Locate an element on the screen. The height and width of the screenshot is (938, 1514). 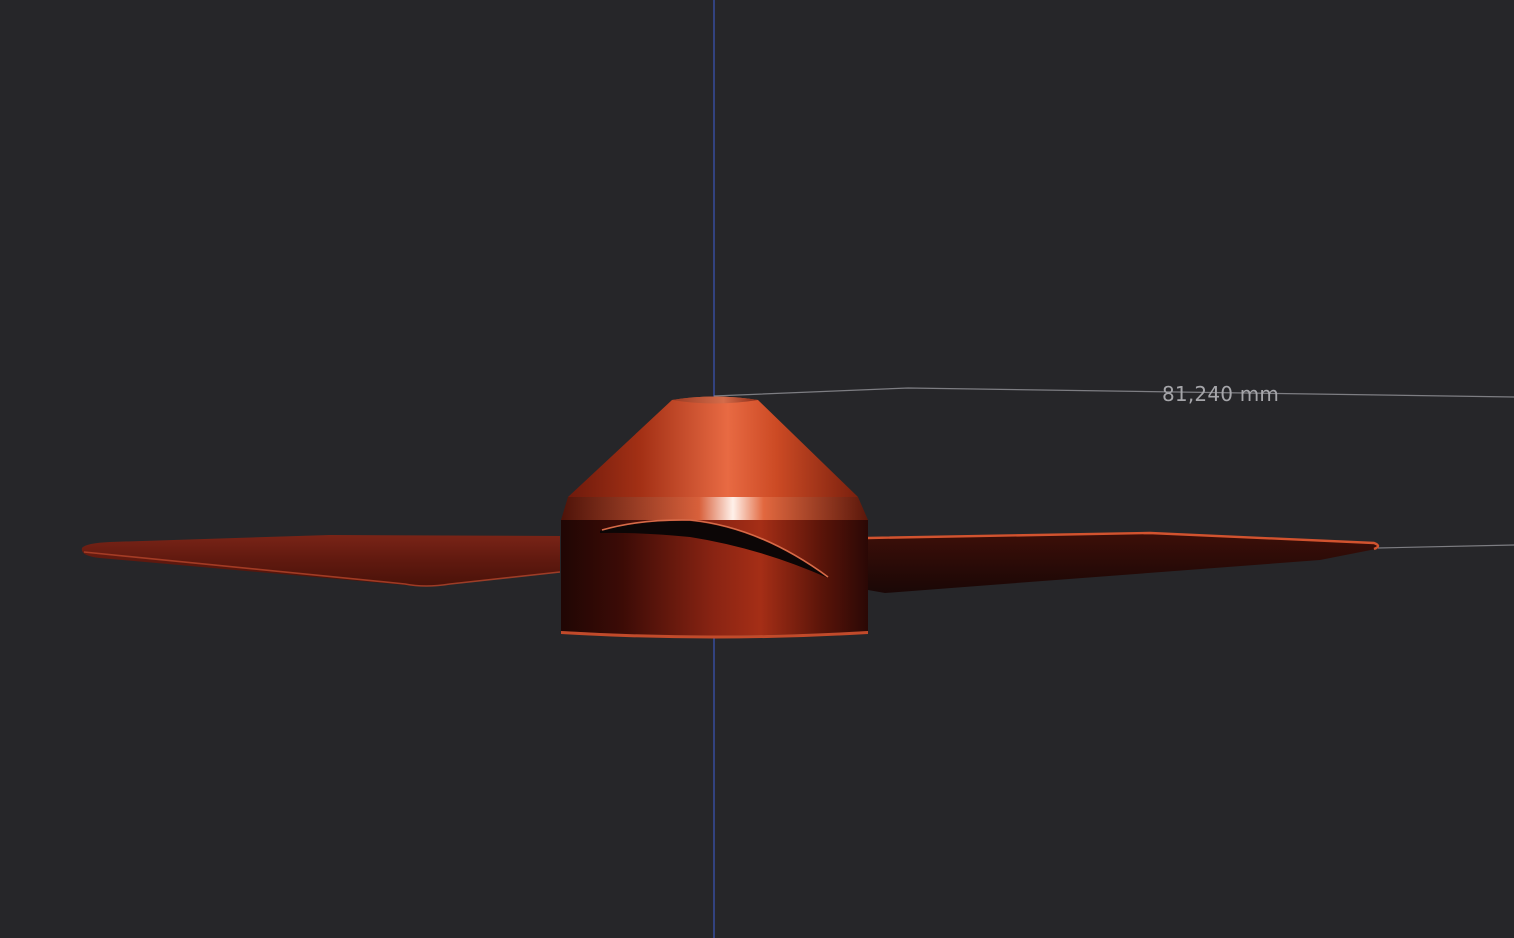
hub-cone is located at coordinates (713, 447).